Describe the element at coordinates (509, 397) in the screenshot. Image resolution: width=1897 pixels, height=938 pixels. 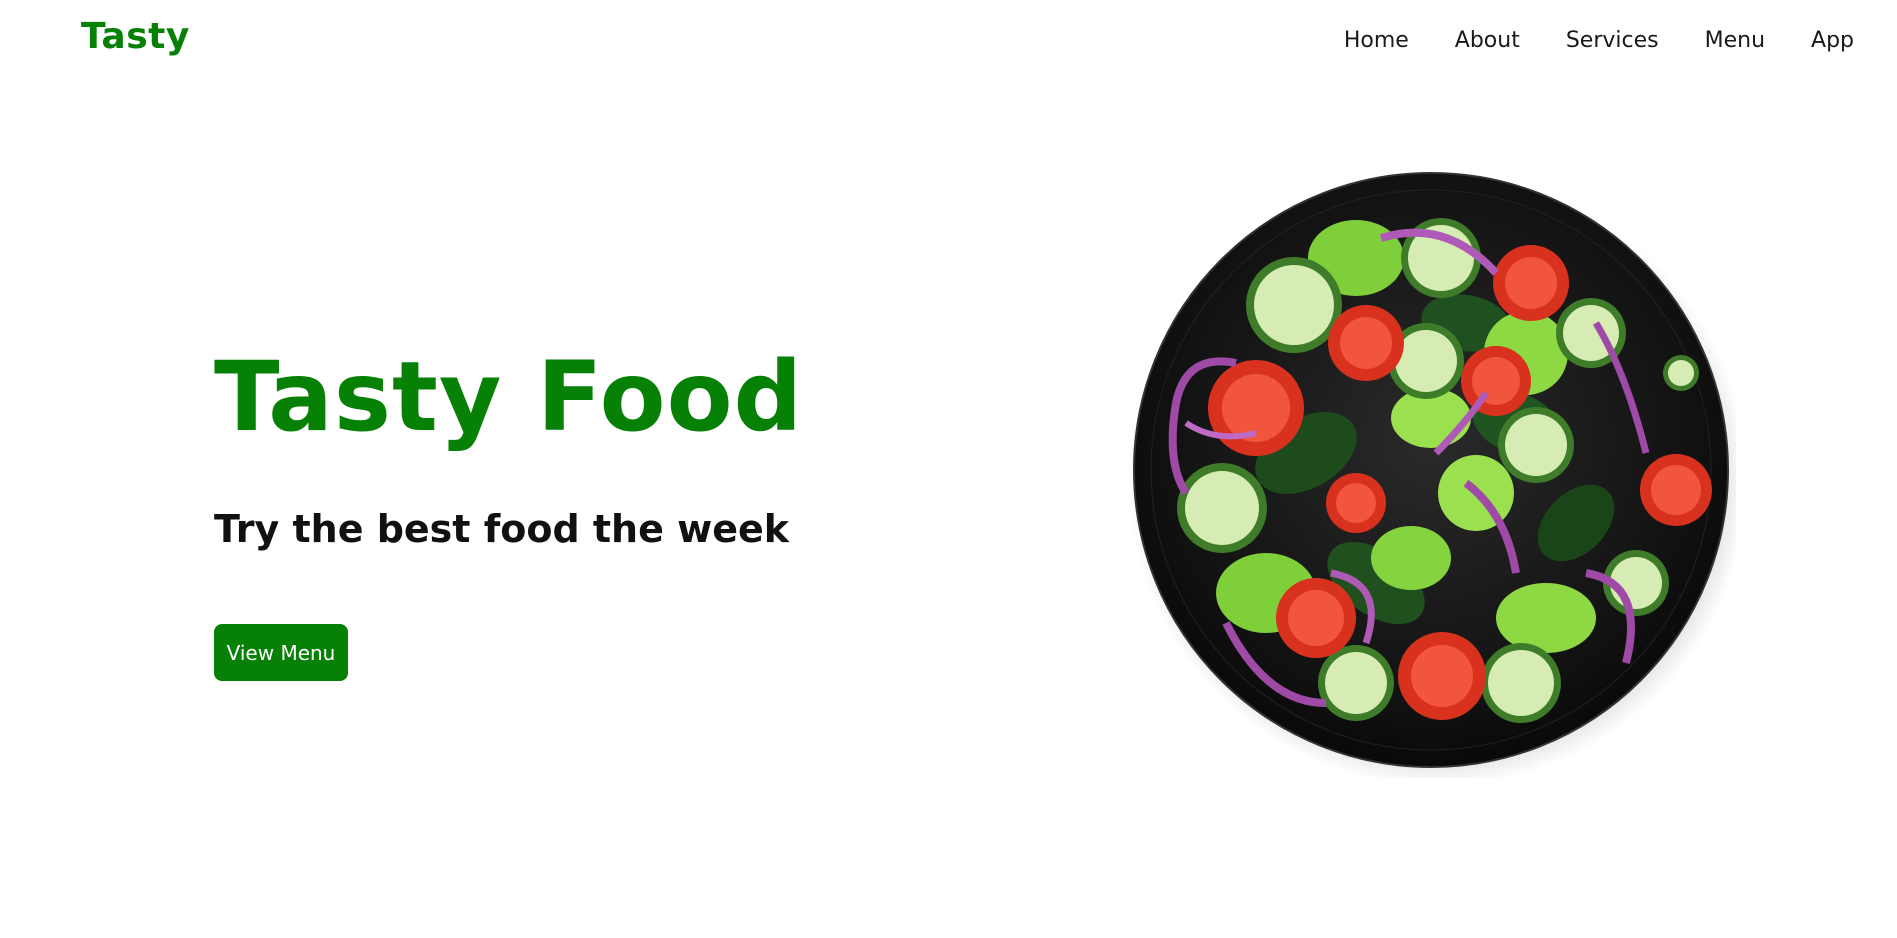
I see `hero-title: Tasty Food` at that location.